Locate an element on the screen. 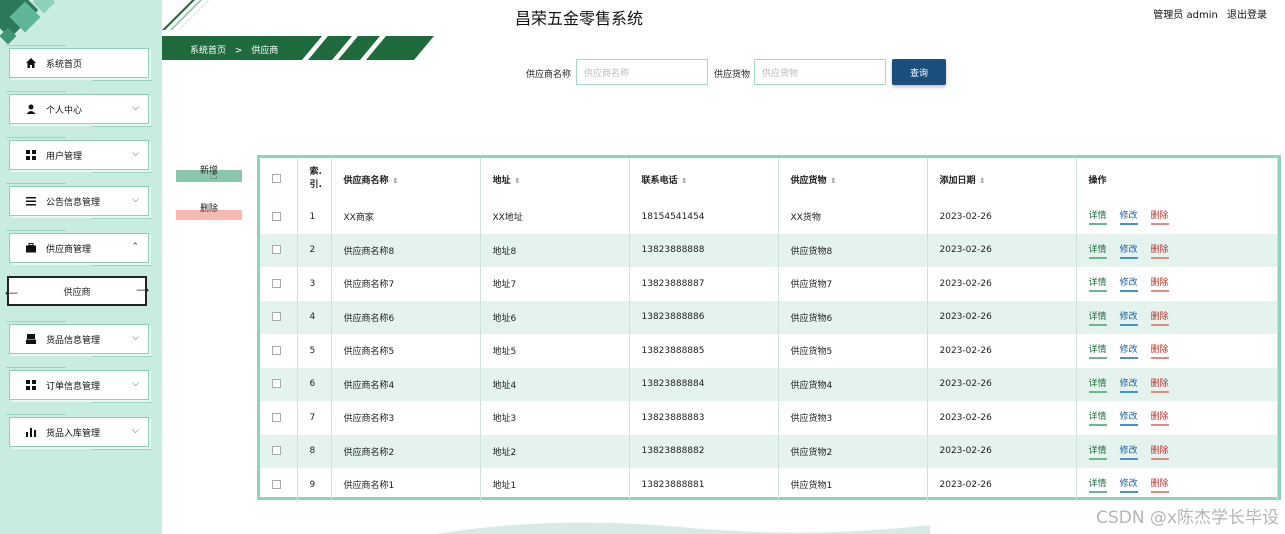  chevron-down-icon: ⌵ is located at coordinates (135, 384).